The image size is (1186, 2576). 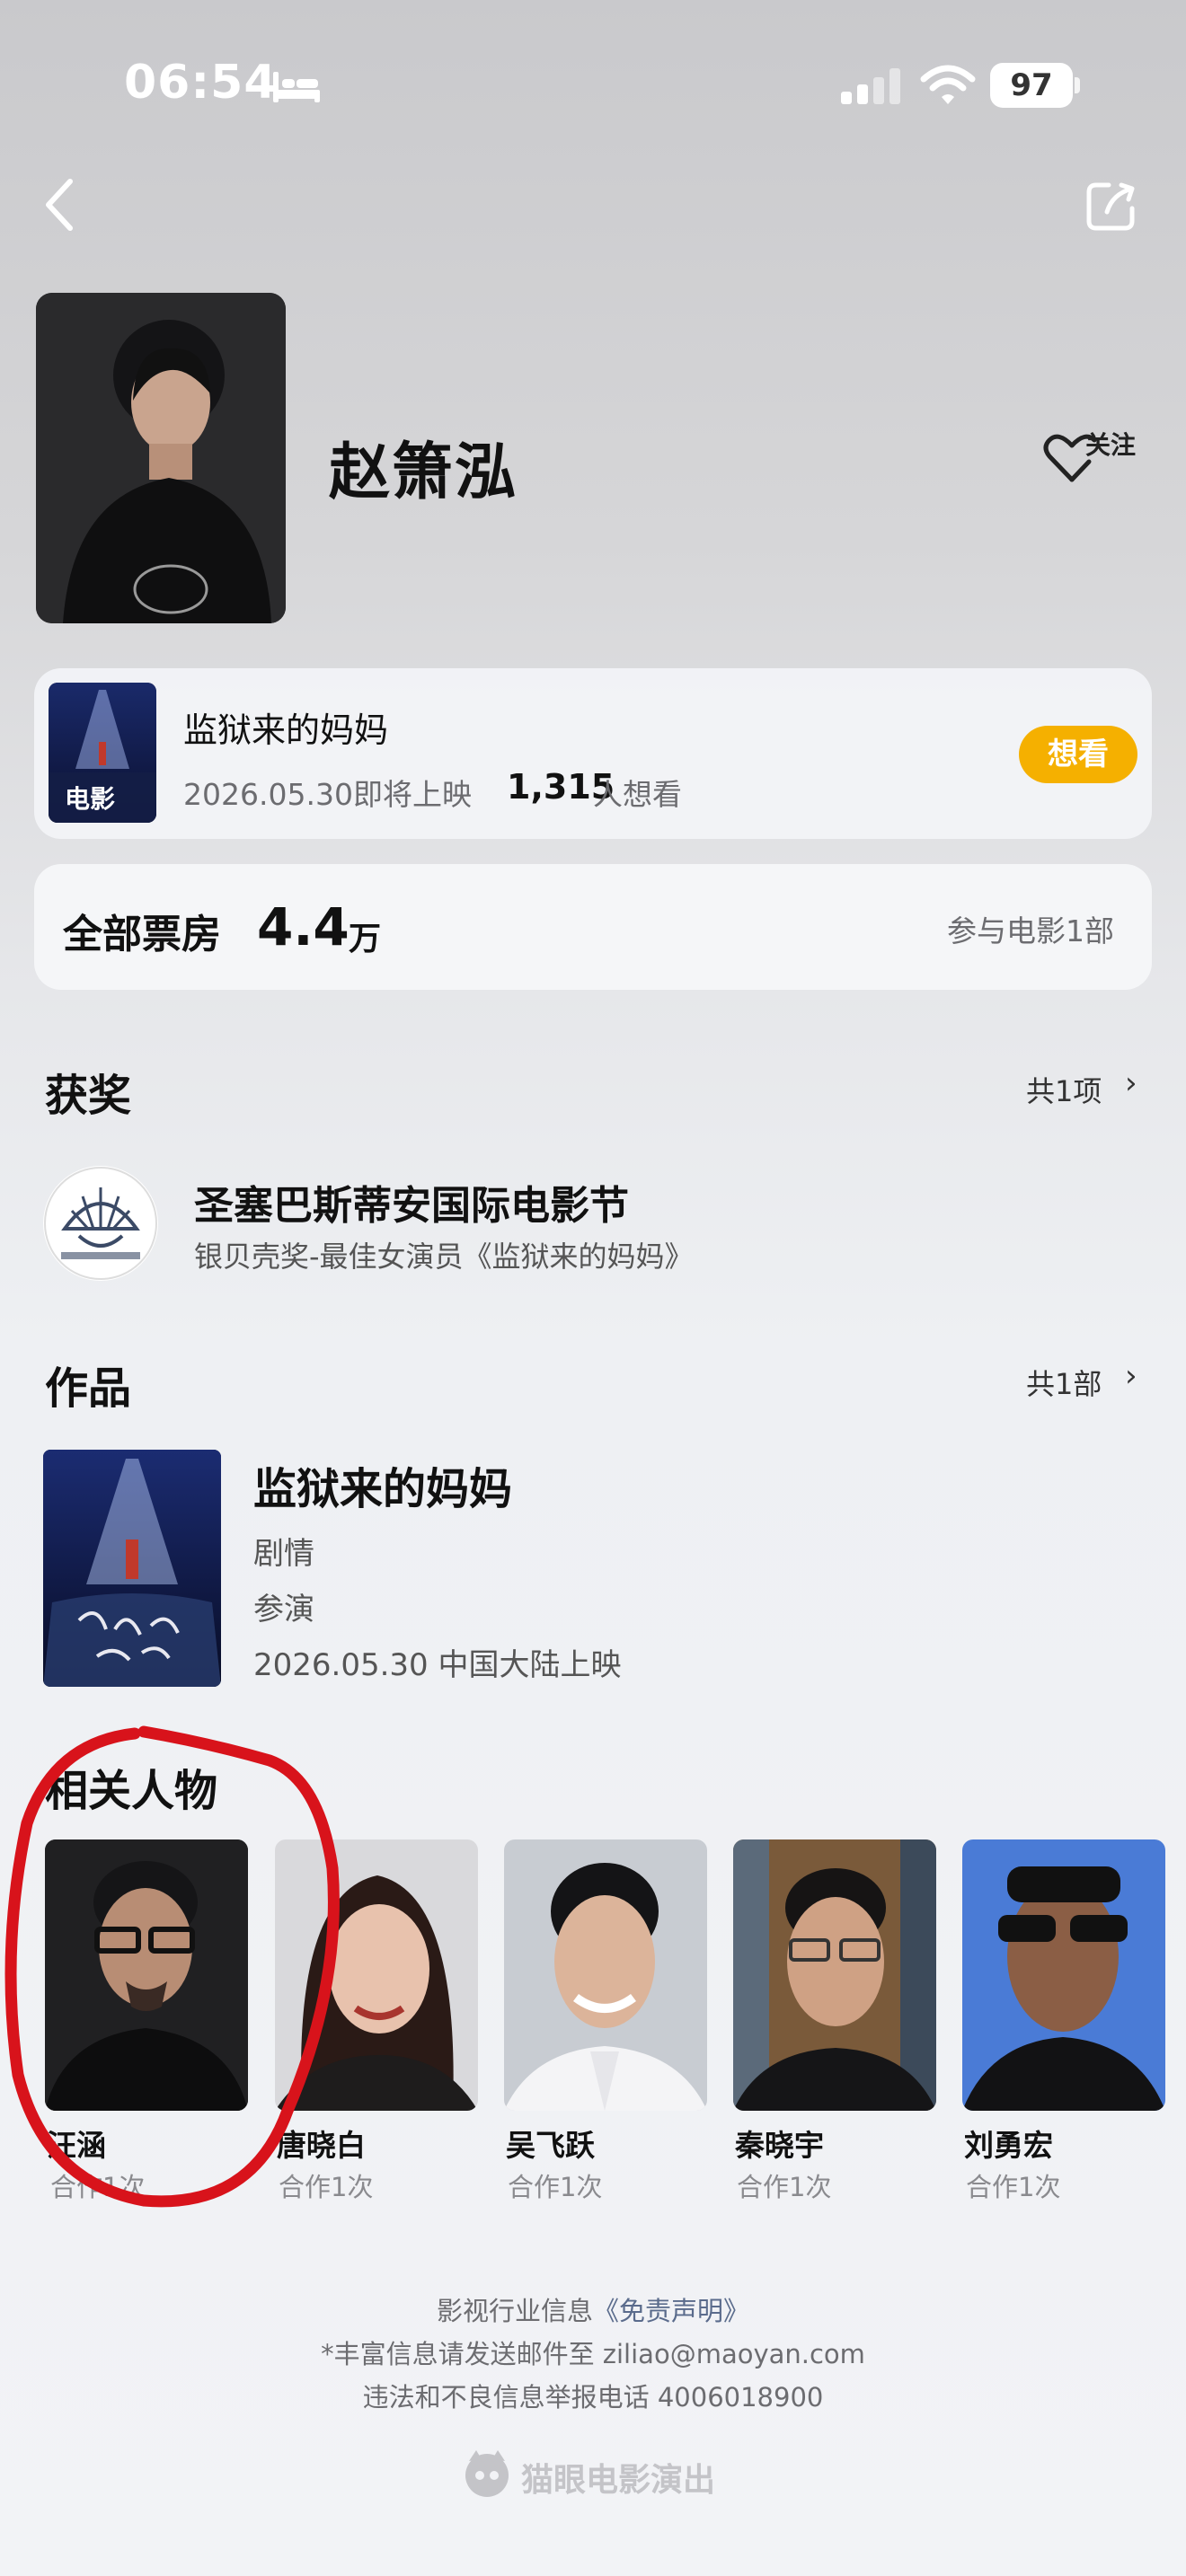 What do you see at coordinates (784, 2187) in the screenshot?
I see `person-collab-4: 合作1次` at bounding box center [784, 2187].